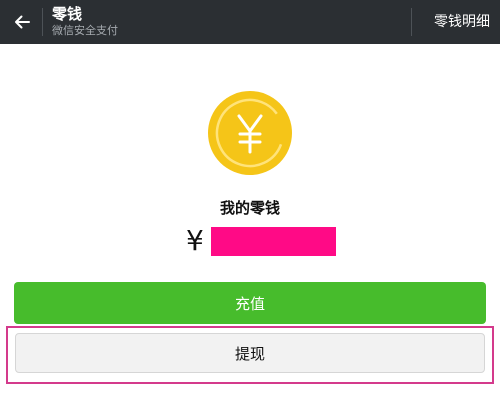 The image size is (500, 407). Describe the element at coordinates (411, 22) in the screenshot. I see `nav-divider-right` at that location.